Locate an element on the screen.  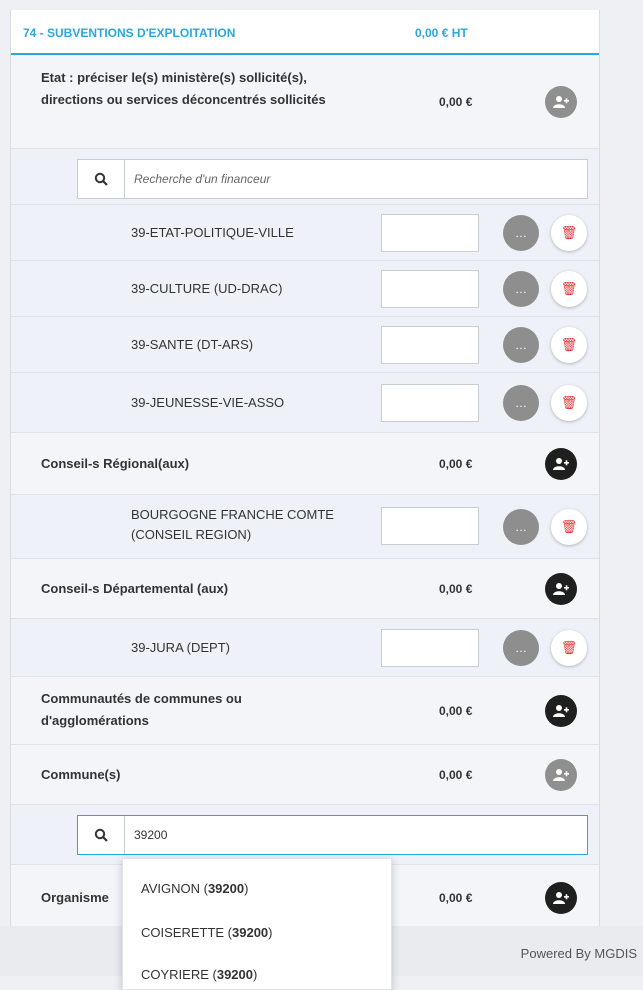
section-title: 74 - SUBVENTIONS D'EXPLOITATION is located at coordinates (129, 33).